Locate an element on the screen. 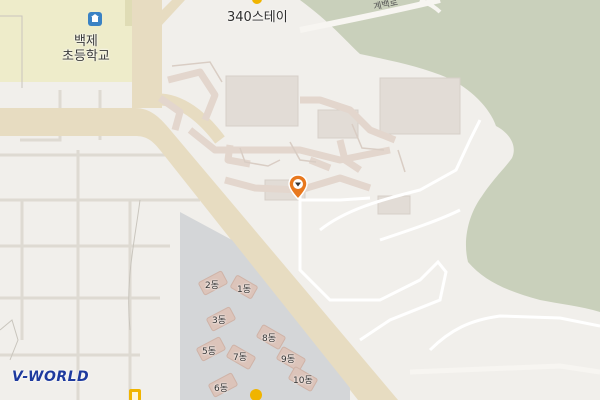  school-label: 백제 초등학교 is located at coordinates (86, 49).